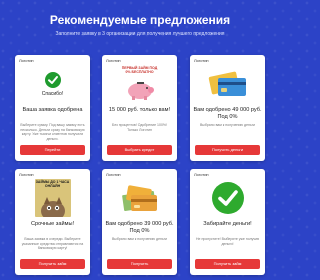  I want to click on card-heading: Ваша заявка одобрена, so click(52, 110).